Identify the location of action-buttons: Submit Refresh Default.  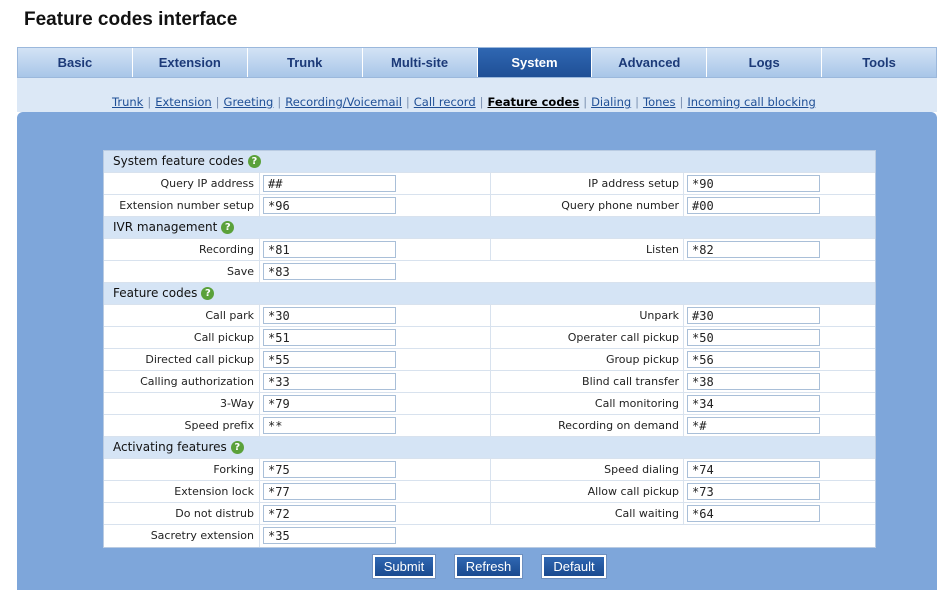
(473, 566).